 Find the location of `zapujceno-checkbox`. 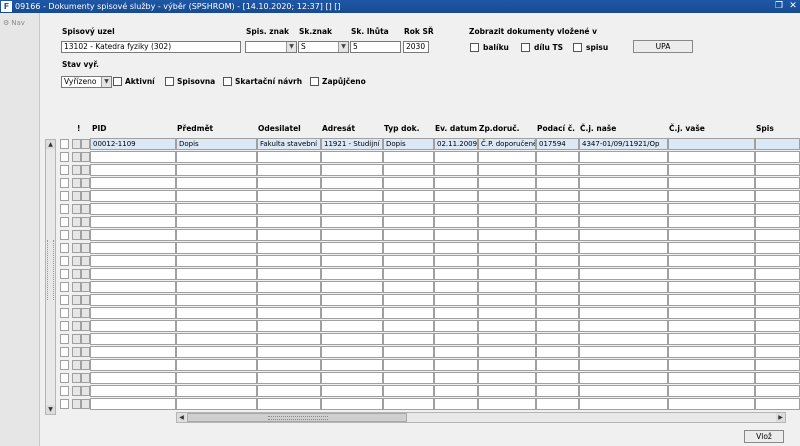

zapujceno-checkbox is located at coordinates (314, 81).